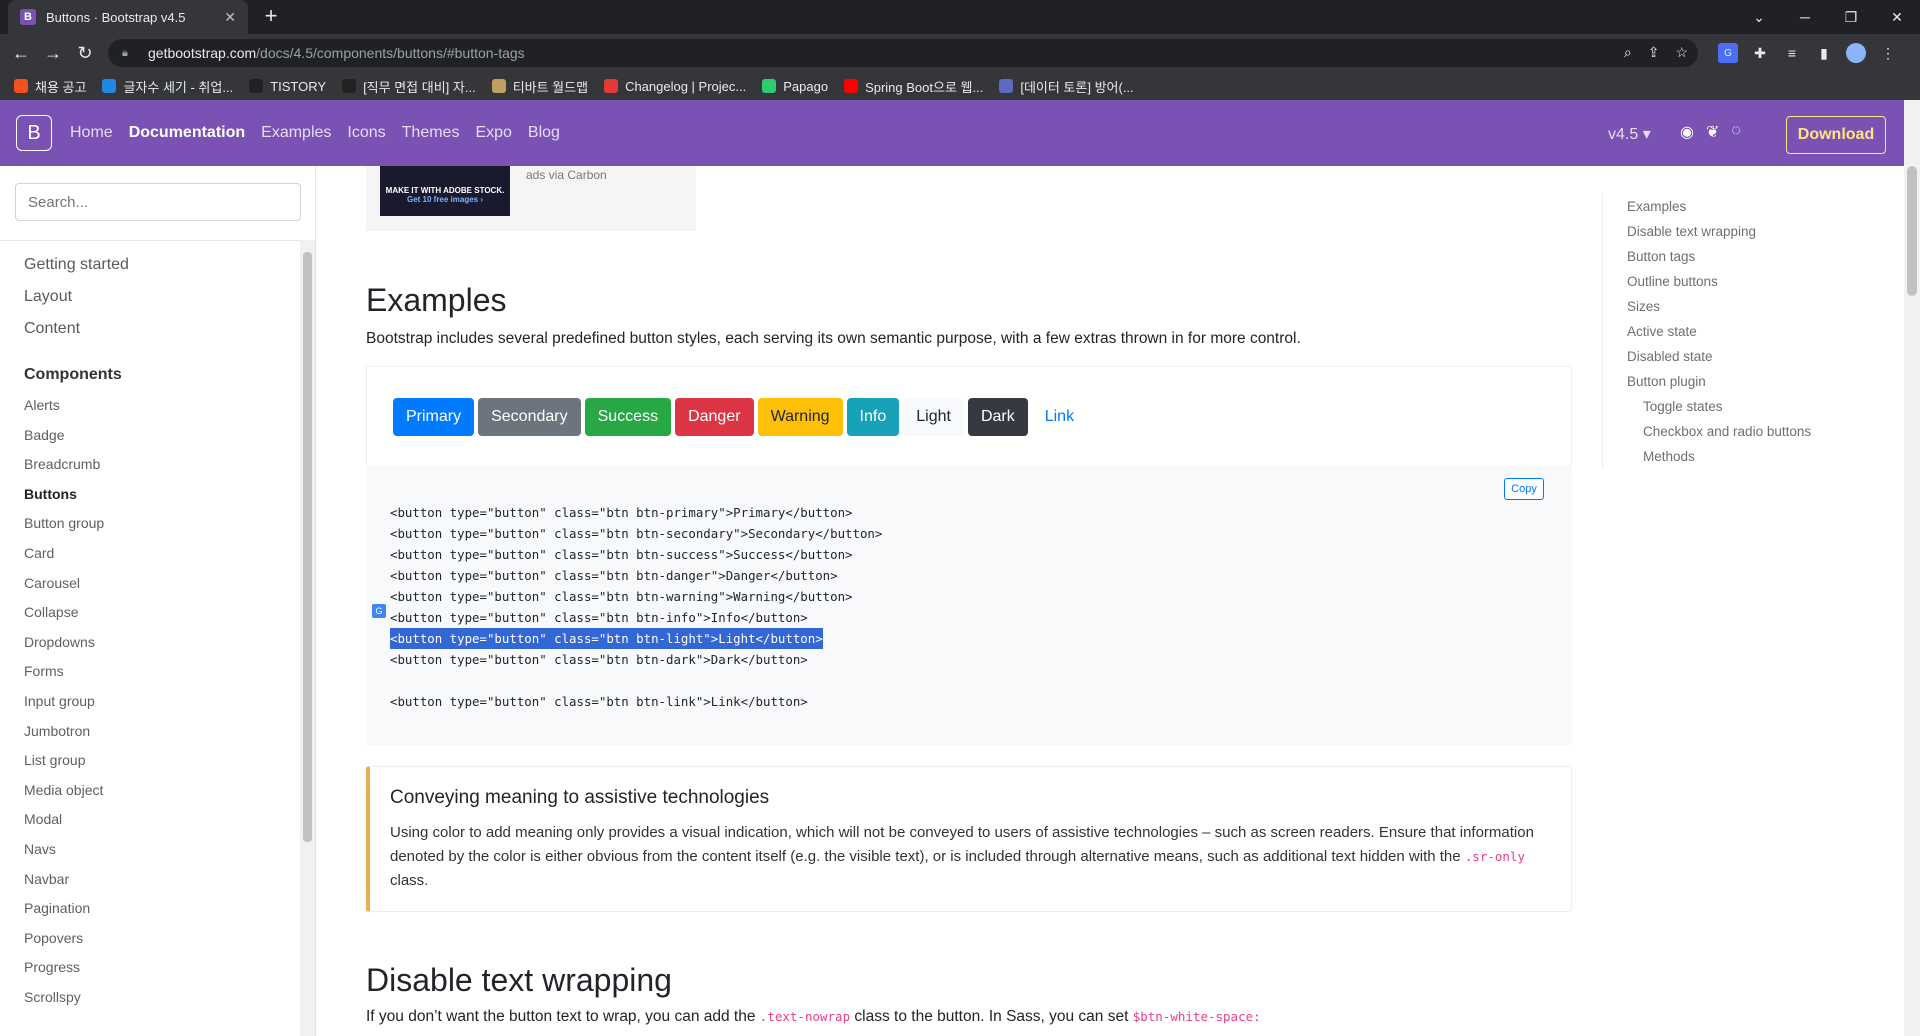  I want to click on sidebar-item-input-group: Input group, so click(150, 702).